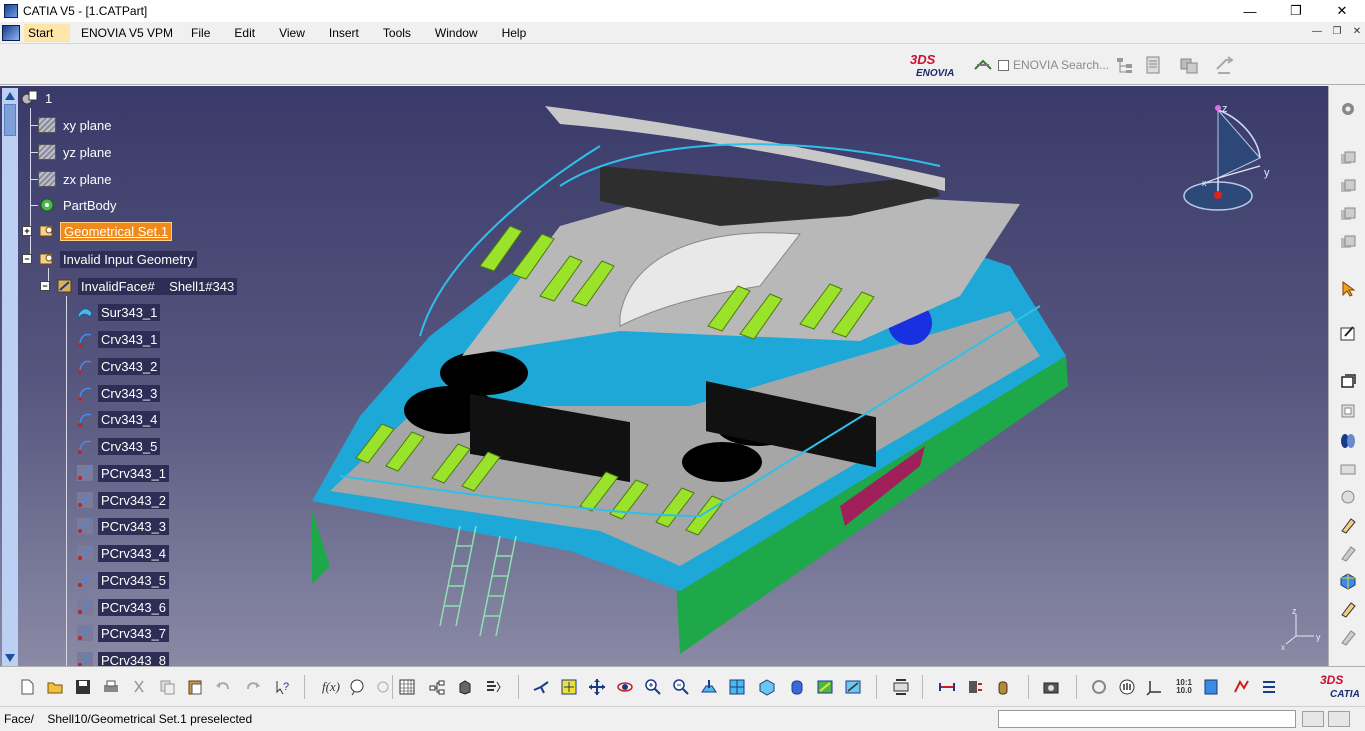 The height and width of the screenshot is (731, 1365). I want to click on pocket-icon, so click(1348, 411).